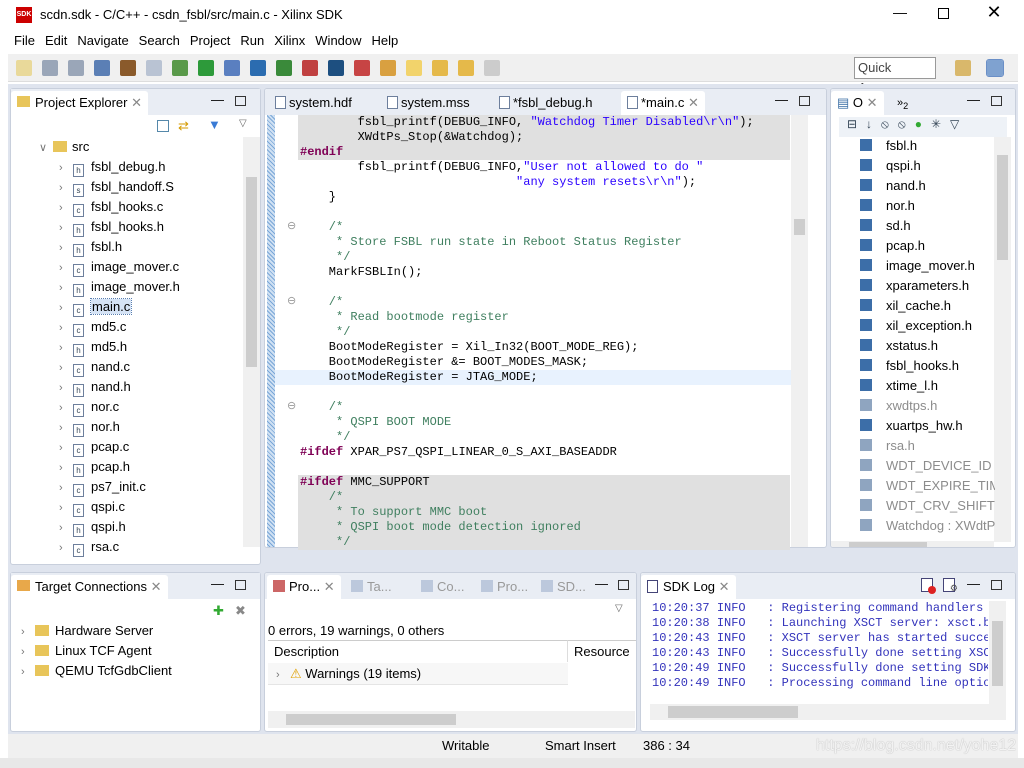 Image resolution: width=1024 pixels, height=768 pixels. Describe the element at coordinates (892, 246) in the screenshot. I see `outline-item: pcap.h` at that location.